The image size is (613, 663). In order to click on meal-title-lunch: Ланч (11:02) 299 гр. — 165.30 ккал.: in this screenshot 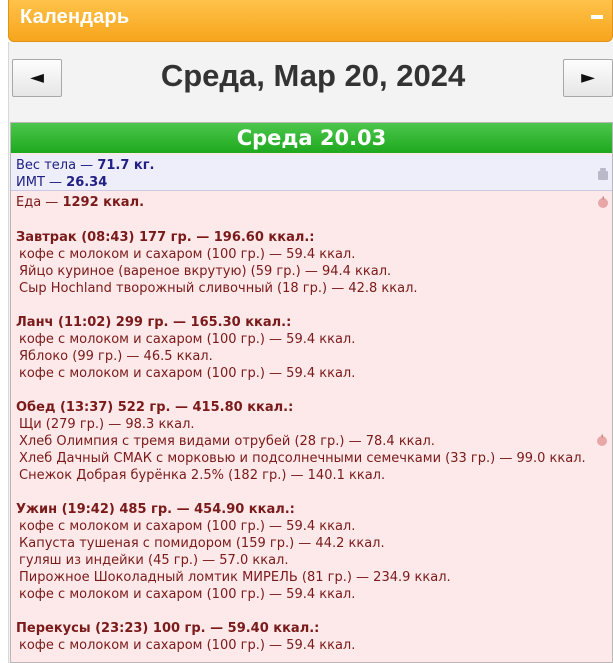, I will do `click(154, 322)`.